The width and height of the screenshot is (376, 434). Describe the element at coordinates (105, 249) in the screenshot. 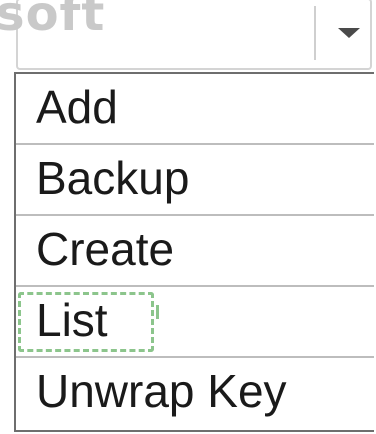

I see `option-label: Create` at that location.